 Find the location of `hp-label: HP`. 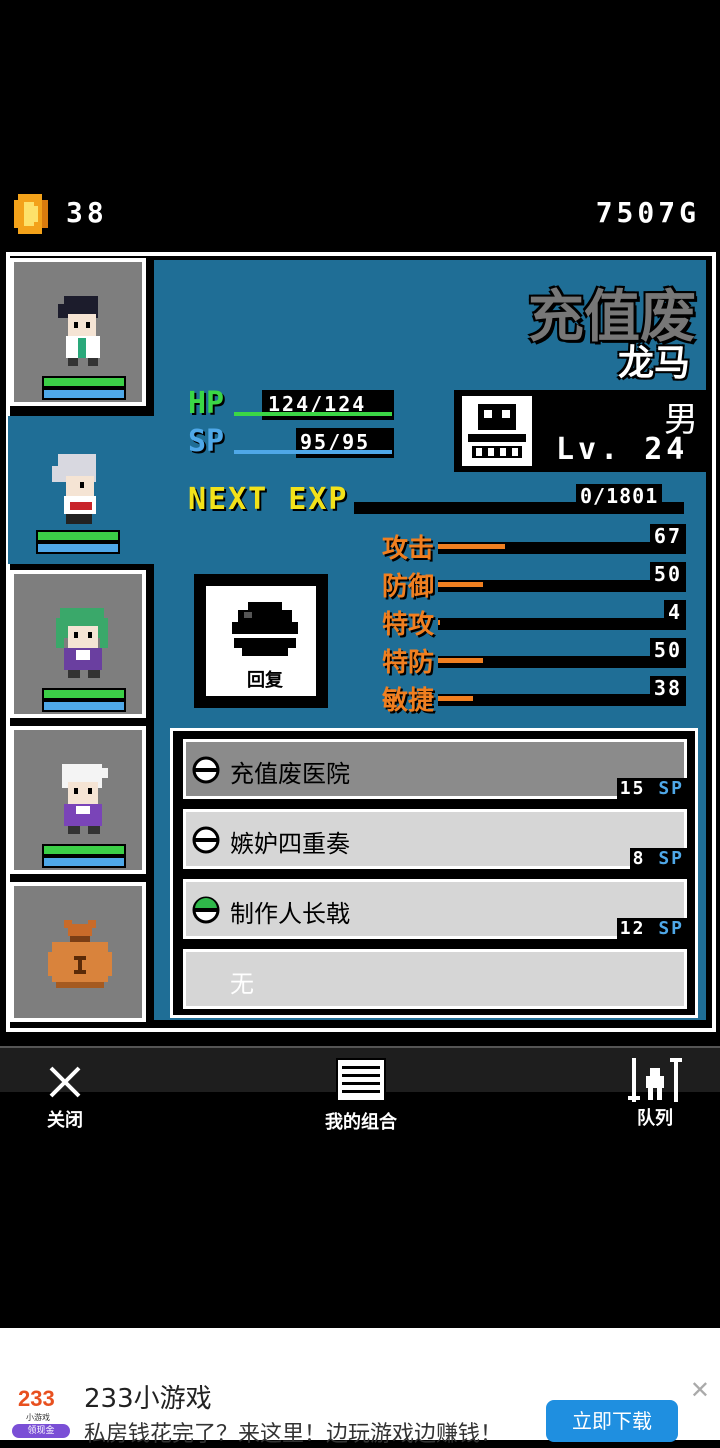

hp-label: HP is located at coordinates (206, 403).